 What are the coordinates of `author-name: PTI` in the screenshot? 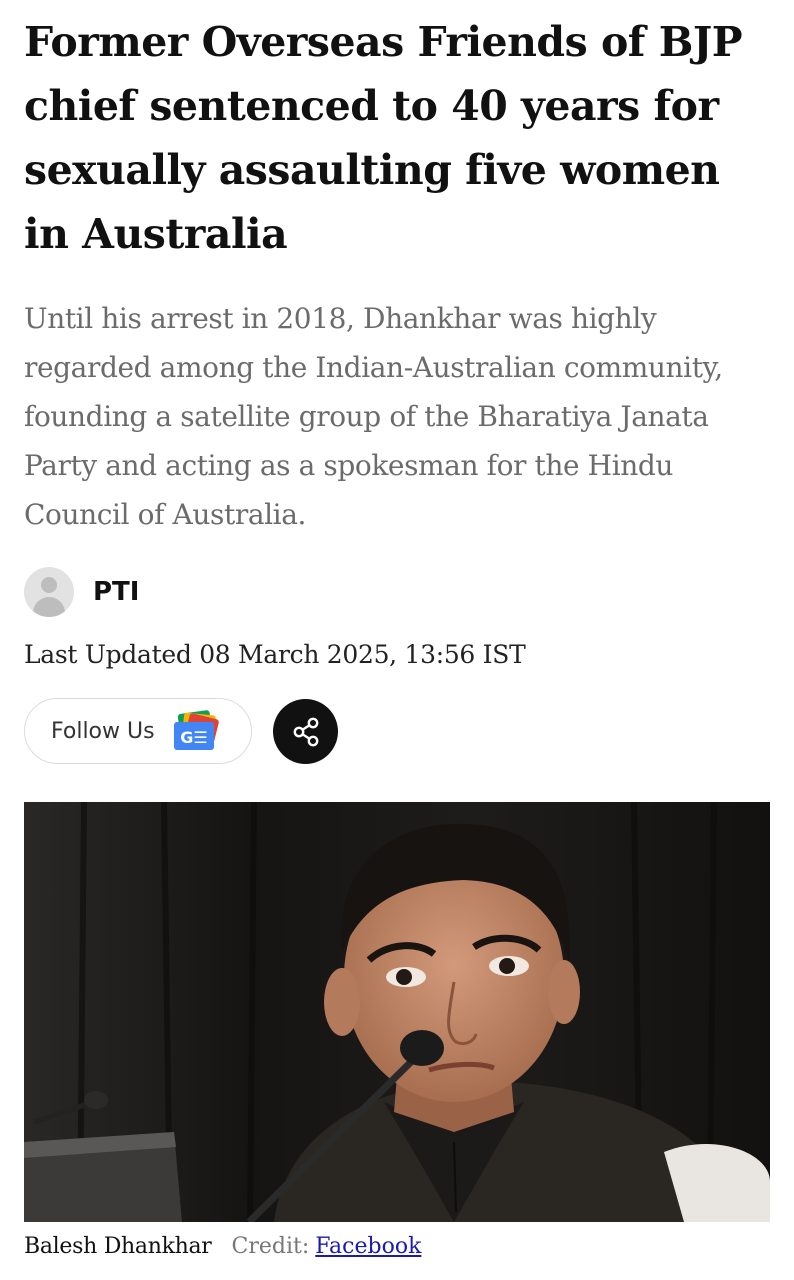 It's located at (116, 592).